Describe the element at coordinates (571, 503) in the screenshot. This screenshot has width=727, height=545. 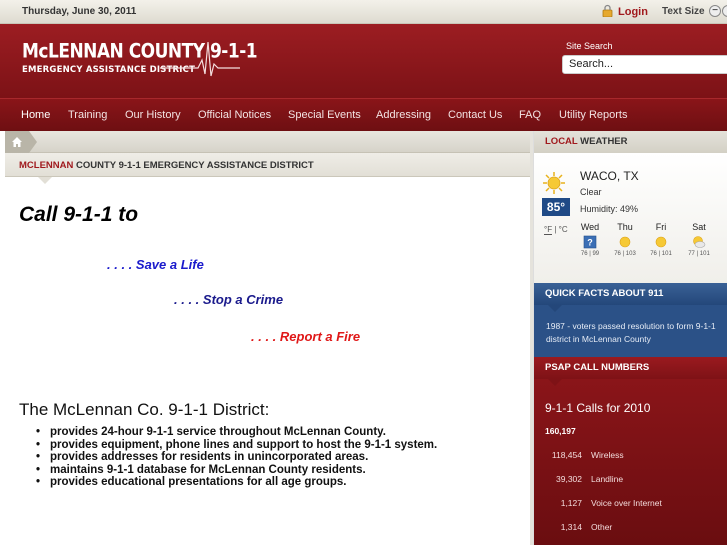
I see `psap-row-number: 1,127` at that location.